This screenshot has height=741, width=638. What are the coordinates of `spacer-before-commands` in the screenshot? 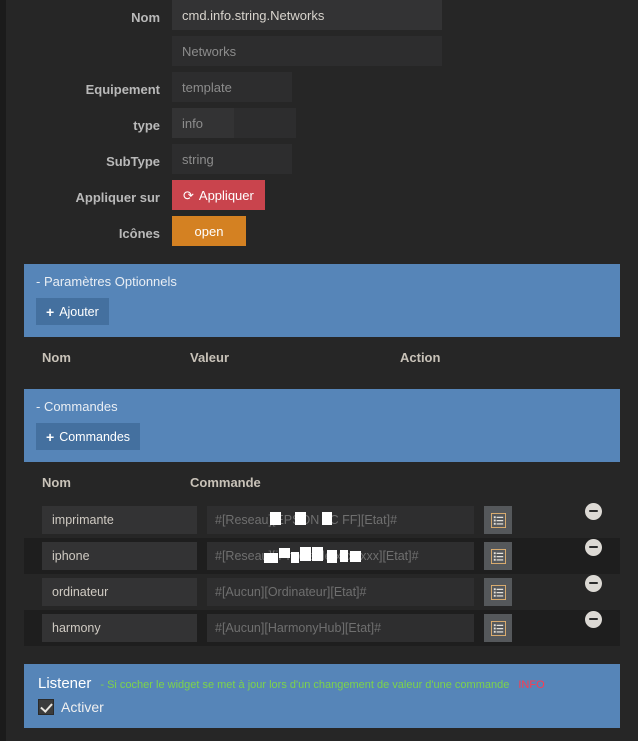 It's located at (322, 383).